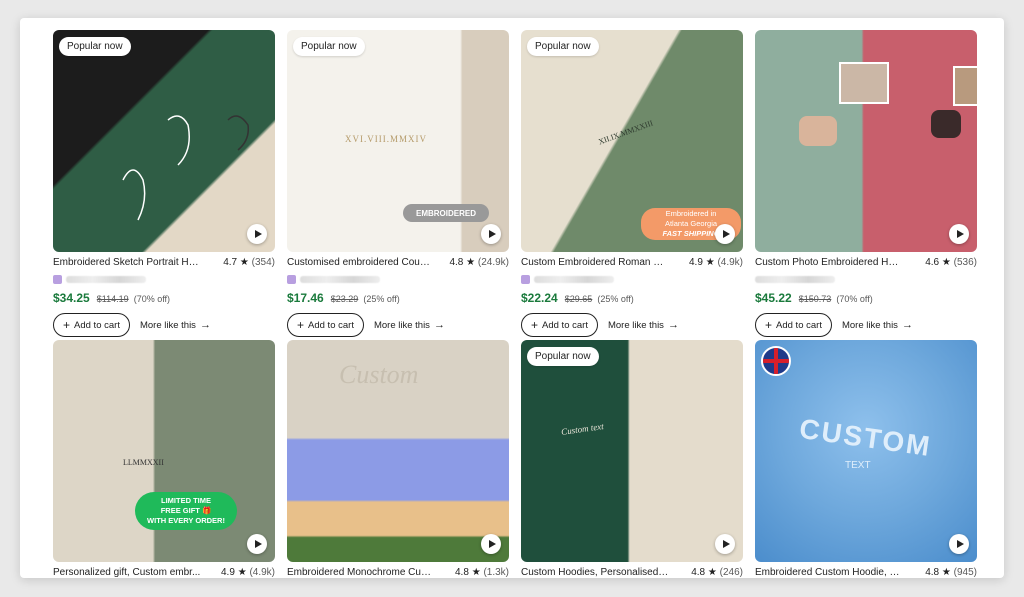  Describe the element at coordinates (95, 46) in the screenshot. I see `popular-badge: Popular now` at that location.